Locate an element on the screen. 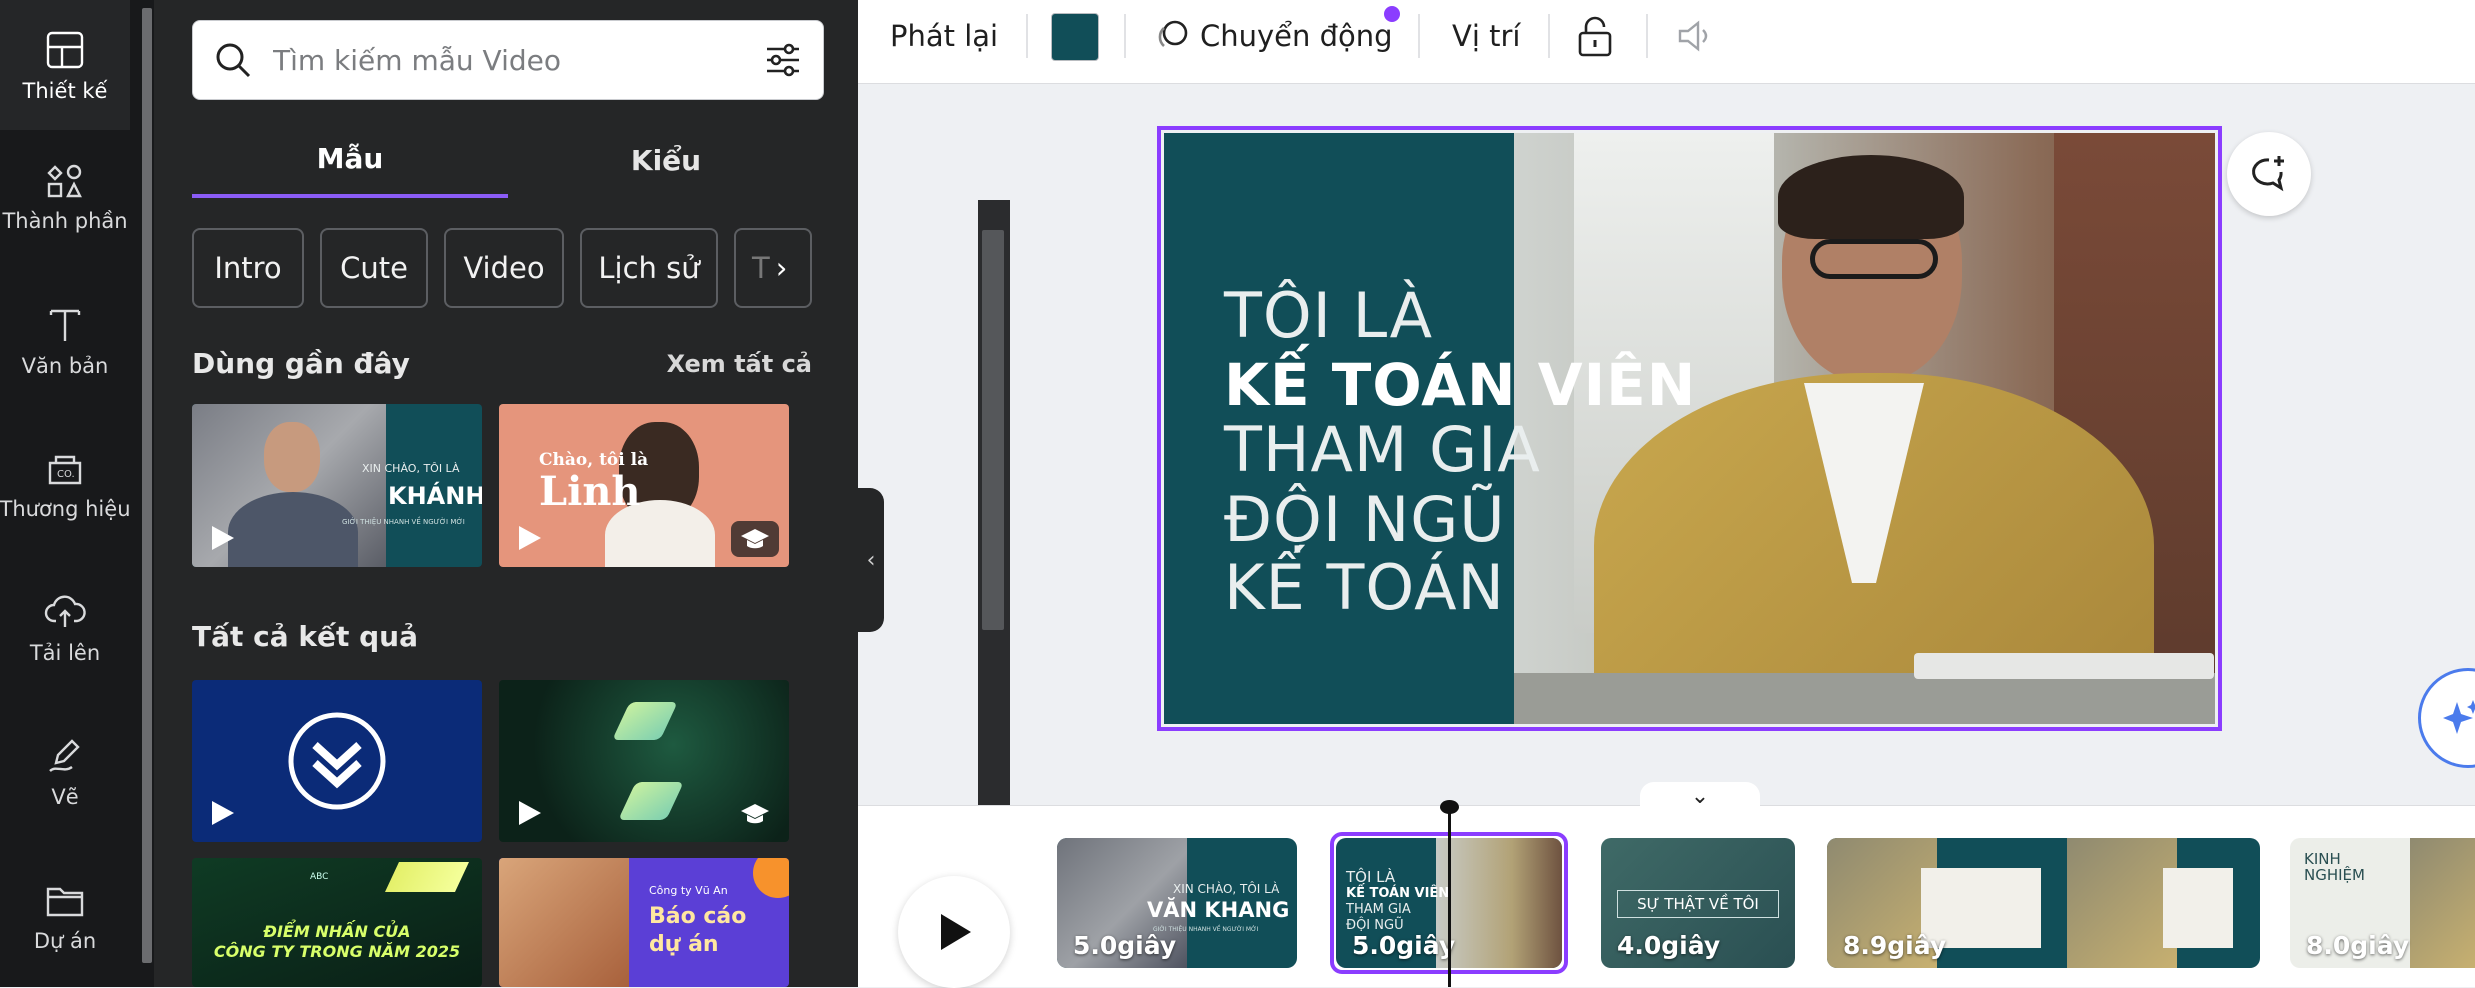 The width and height of the screenshot is (2475, 988). lock-icon is located at coordinates (1595, 36).